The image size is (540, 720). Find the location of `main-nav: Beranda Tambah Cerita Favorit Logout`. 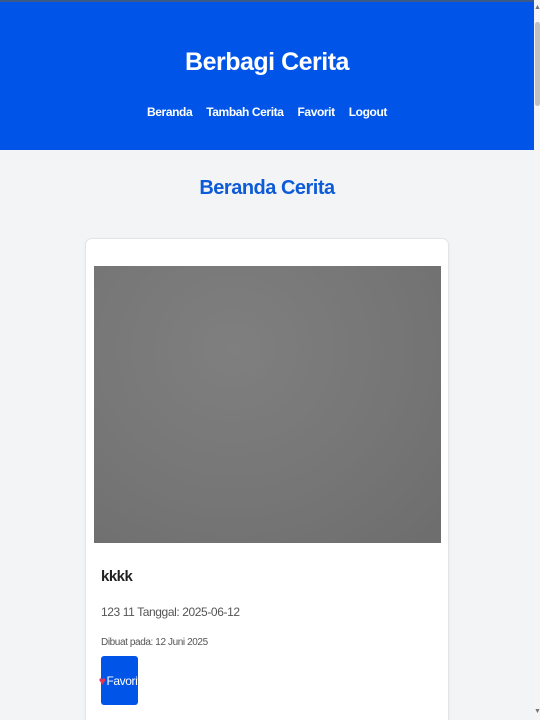

main-nav: Beranda Tambah Cerita Favorit Logout is located at coordinates (267, 112).